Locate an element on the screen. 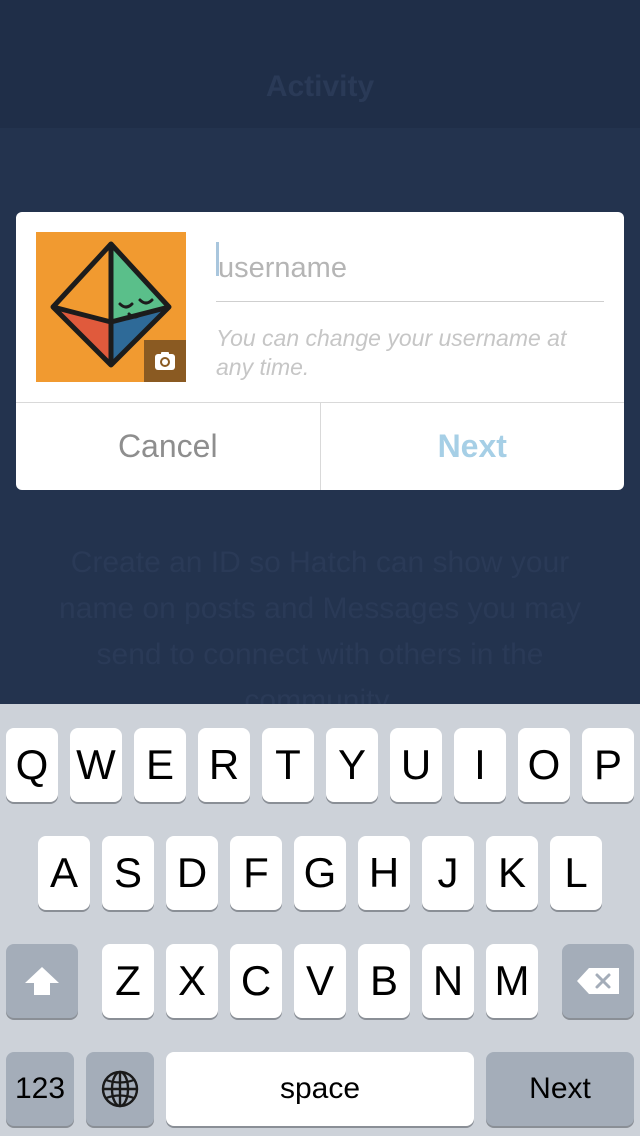 The image size is (640, 1136). key-s: S is located at coordinates (128, 873).